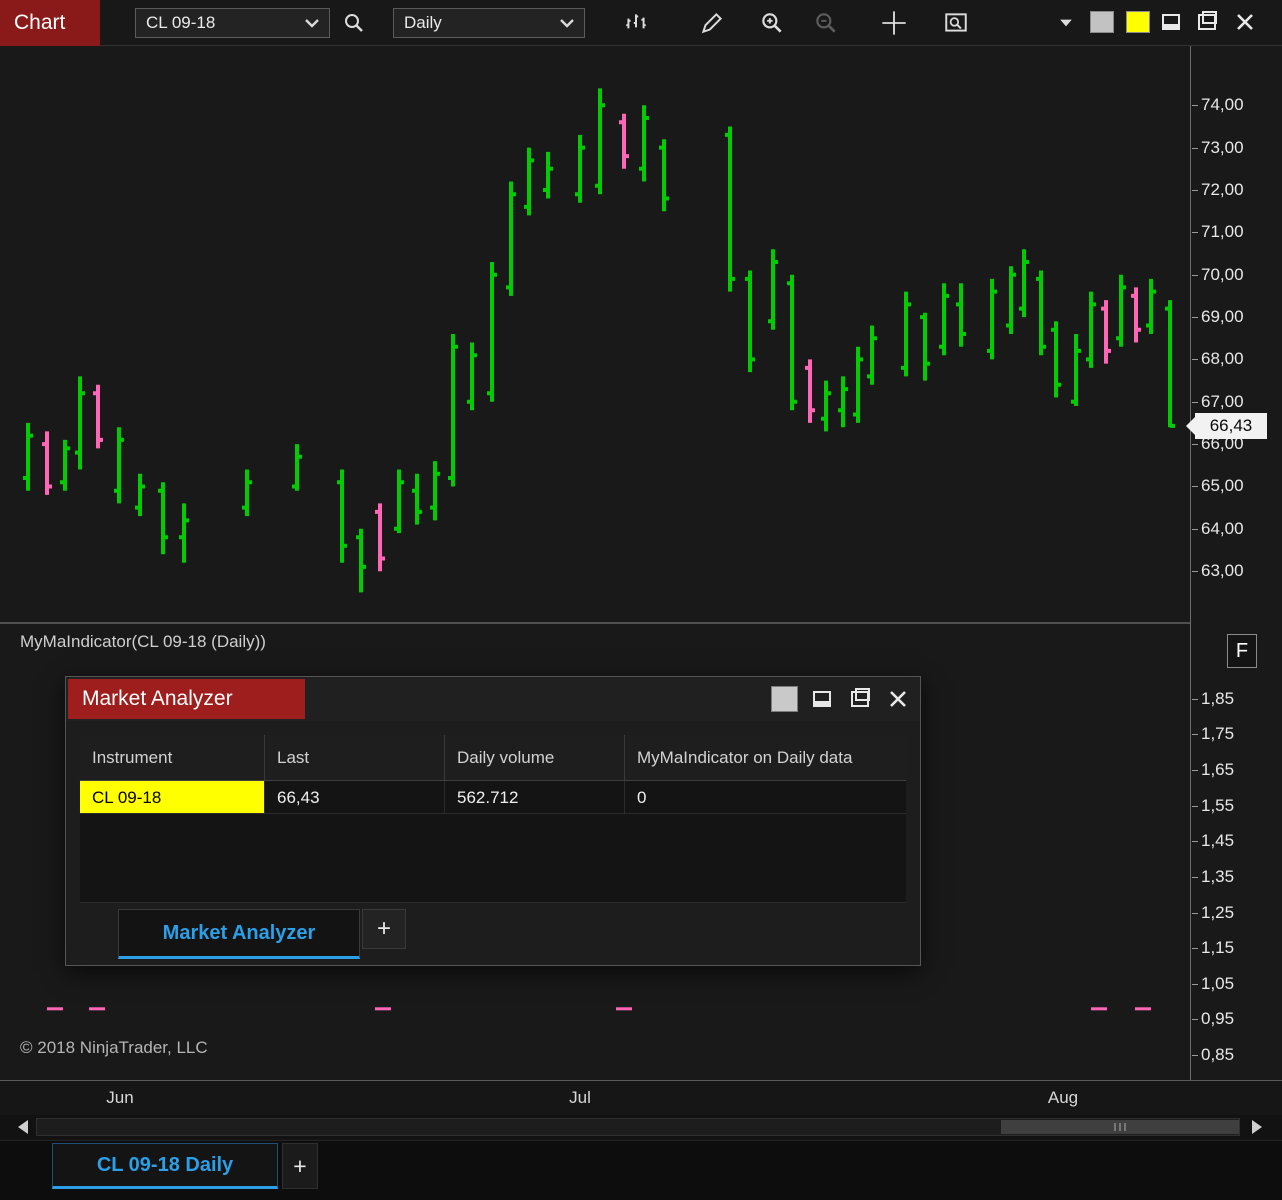 This screenshot has height=1200, width=1282. I want to click on interval-link-box, so click(1138, 22).